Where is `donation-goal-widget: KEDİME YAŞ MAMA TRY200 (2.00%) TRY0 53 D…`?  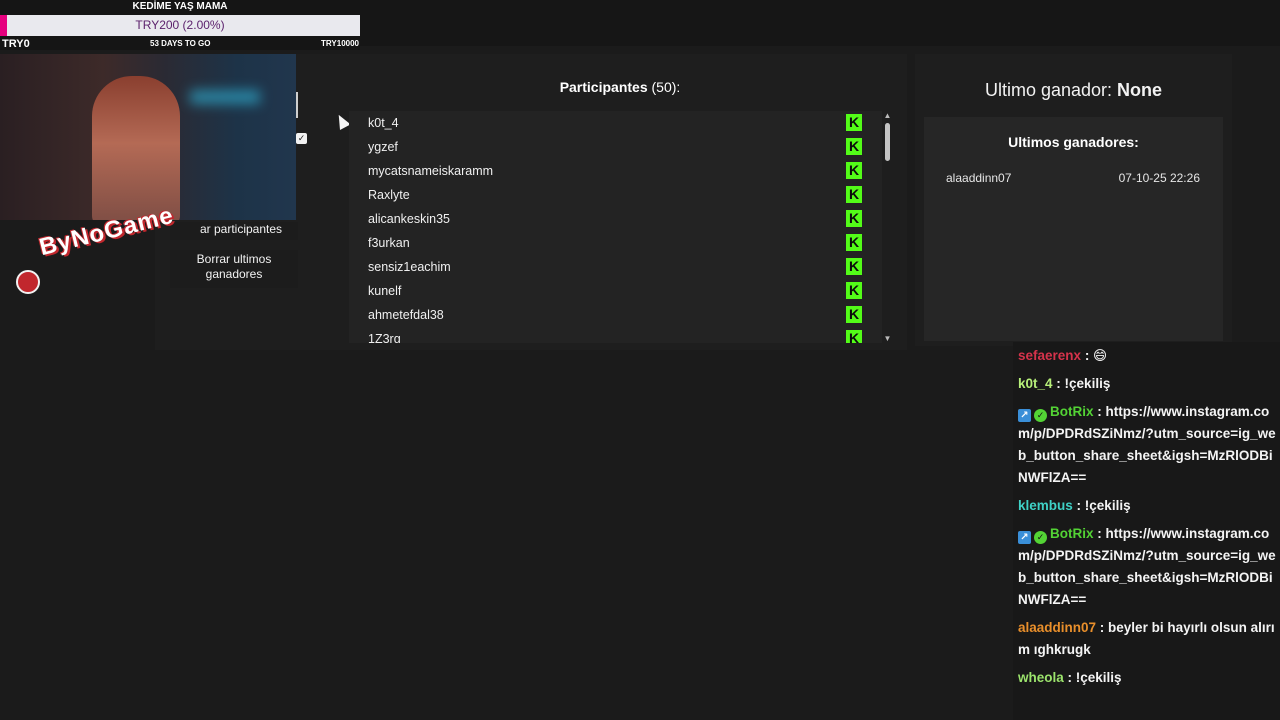
donation-goal-widget: KEDİME YAŞ MAMA TRY200 (2.00%) TRY0 53 D… is located at coordinates (180, 25).